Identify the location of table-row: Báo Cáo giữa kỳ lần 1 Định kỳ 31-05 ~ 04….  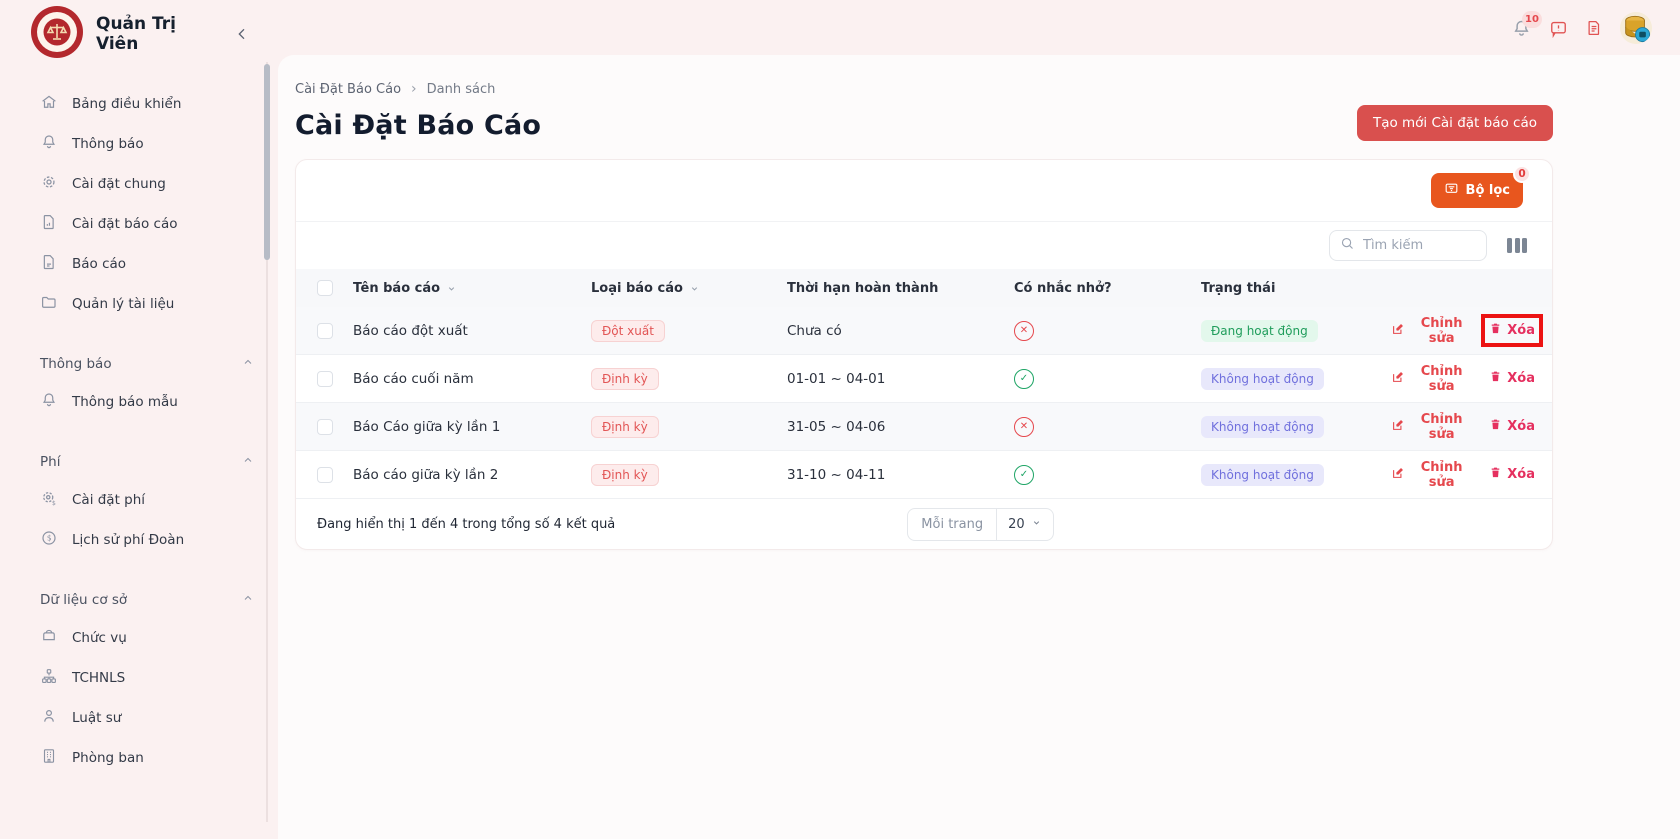
(924, 427).